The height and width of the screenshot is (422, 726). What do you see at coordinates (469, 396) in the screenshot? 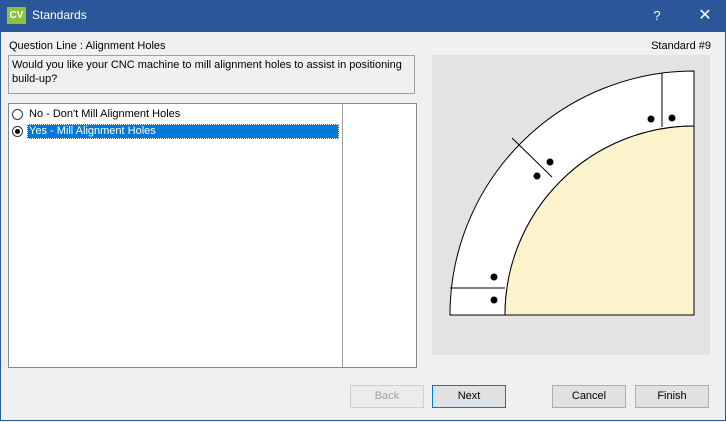
I see `next-button: Next` at bounding box center [469, 396].